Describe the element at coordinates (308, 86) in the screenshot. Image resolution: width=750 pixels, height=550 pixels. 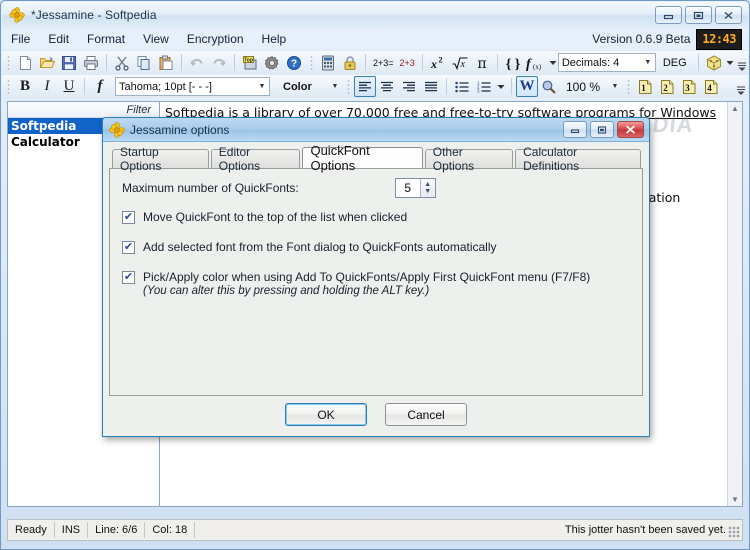
I see `color-combo: Color ▼` at that location.